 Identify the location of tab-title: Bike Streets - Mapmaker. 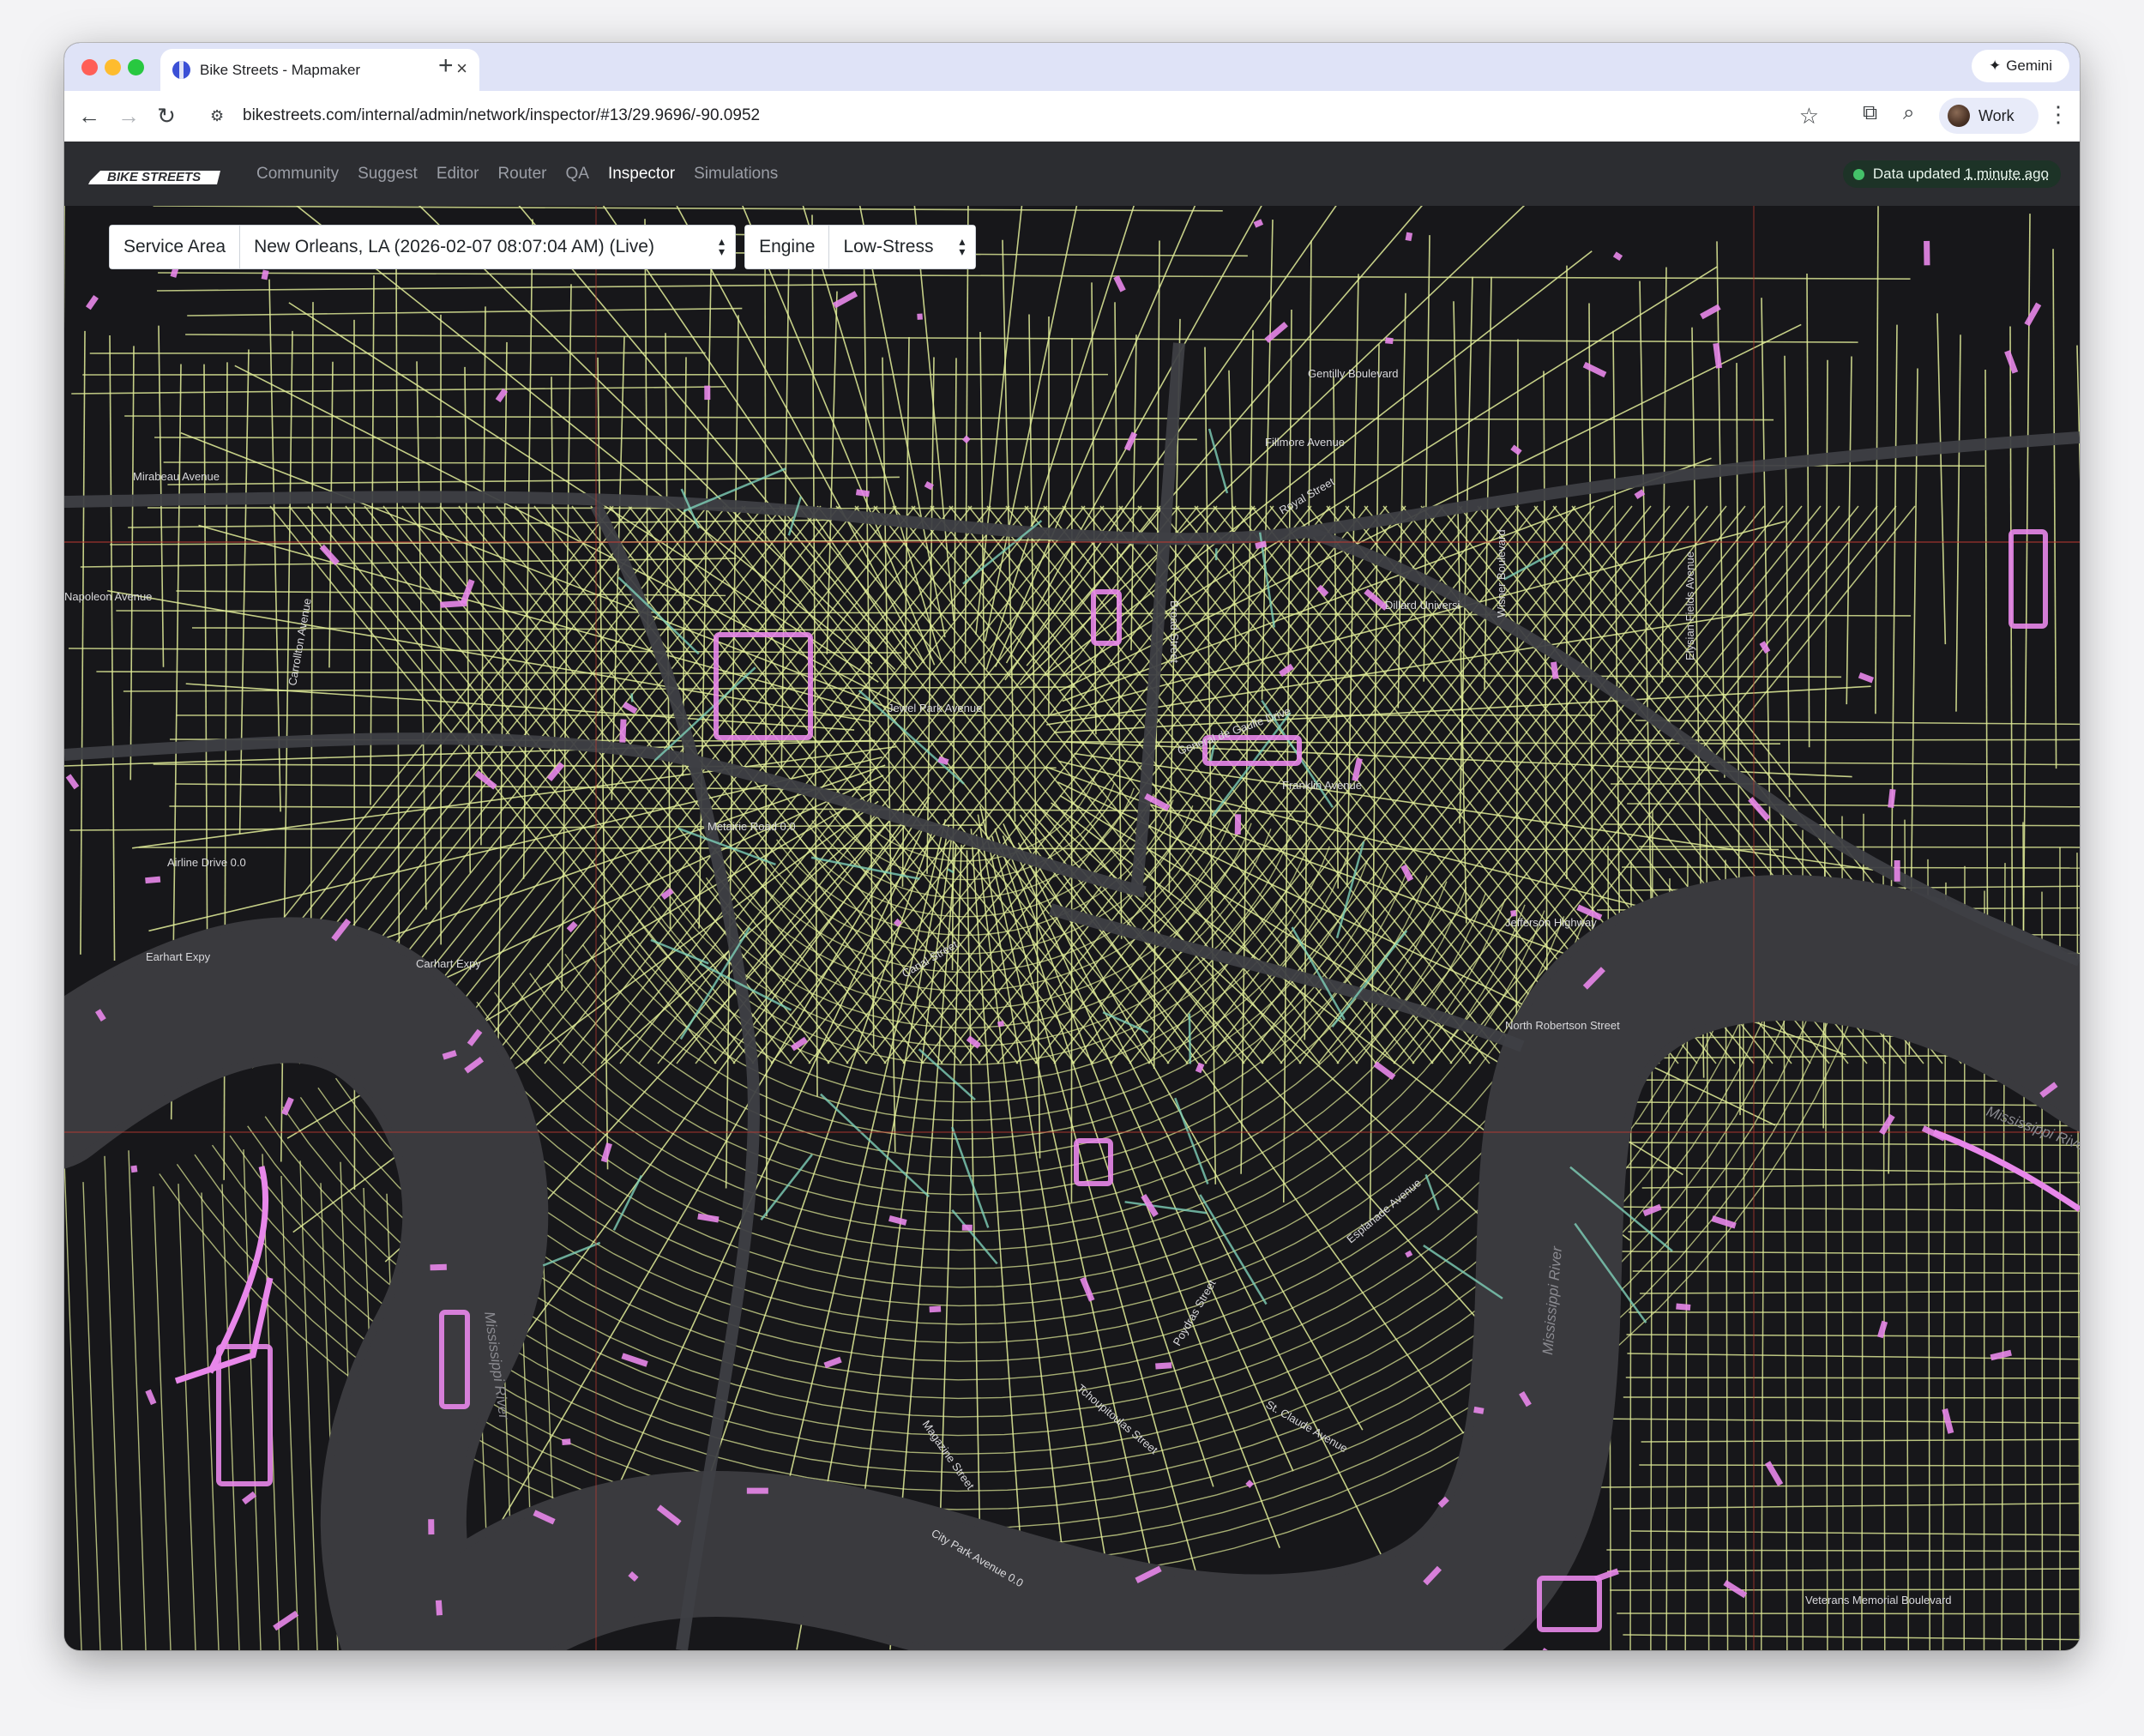
(281, 70).